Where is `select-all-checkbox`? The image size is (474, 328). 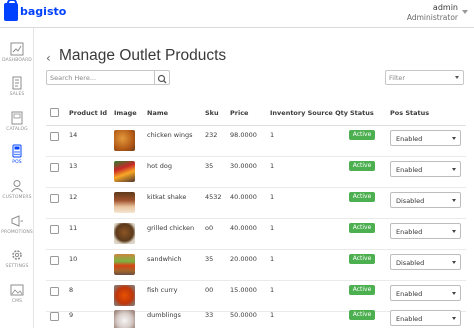 select-all-checkbox is located at coordinates (54, 112).